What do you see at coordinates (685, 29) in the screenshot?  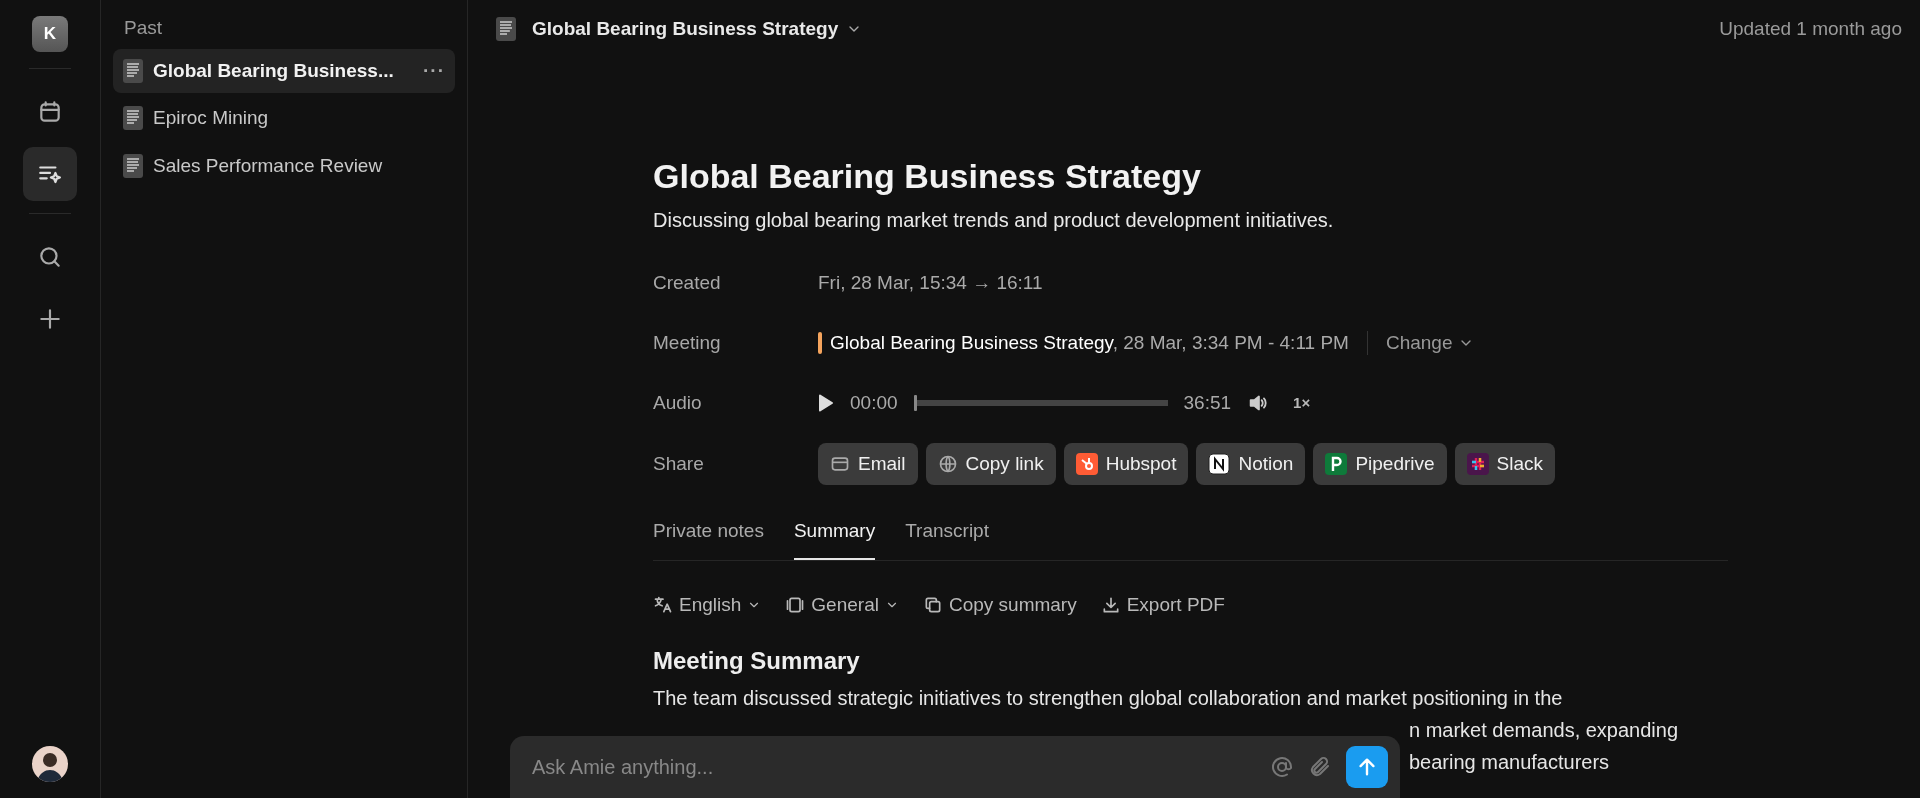 I see `note-title-dropdown: Global Bearing Business Strategy` at bounding box center [685, 29].